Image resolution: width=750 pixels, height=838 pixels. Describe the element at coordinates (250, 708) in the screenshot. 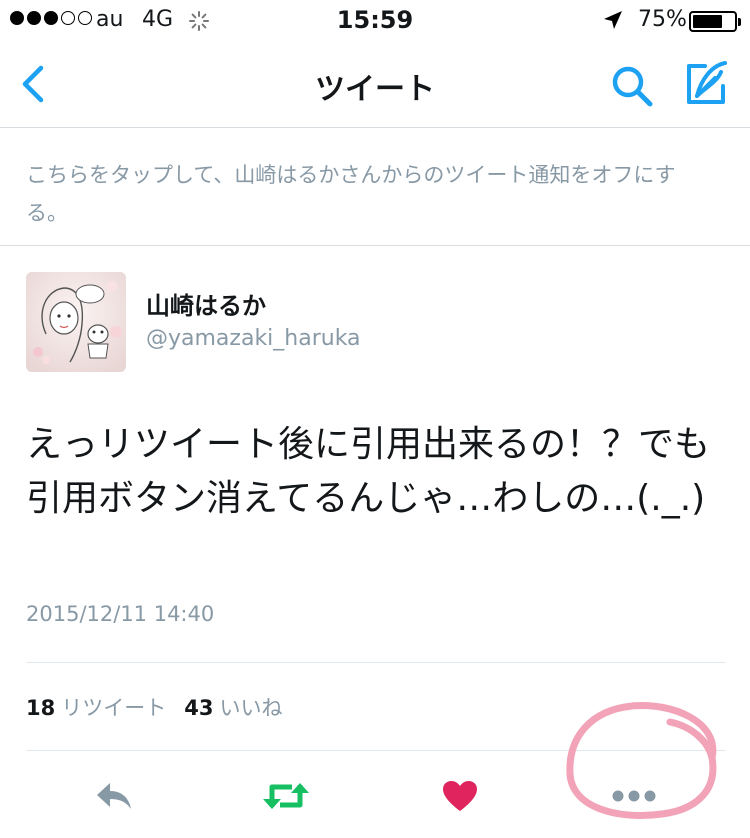

I see `like-count-label: いいね` at that location.